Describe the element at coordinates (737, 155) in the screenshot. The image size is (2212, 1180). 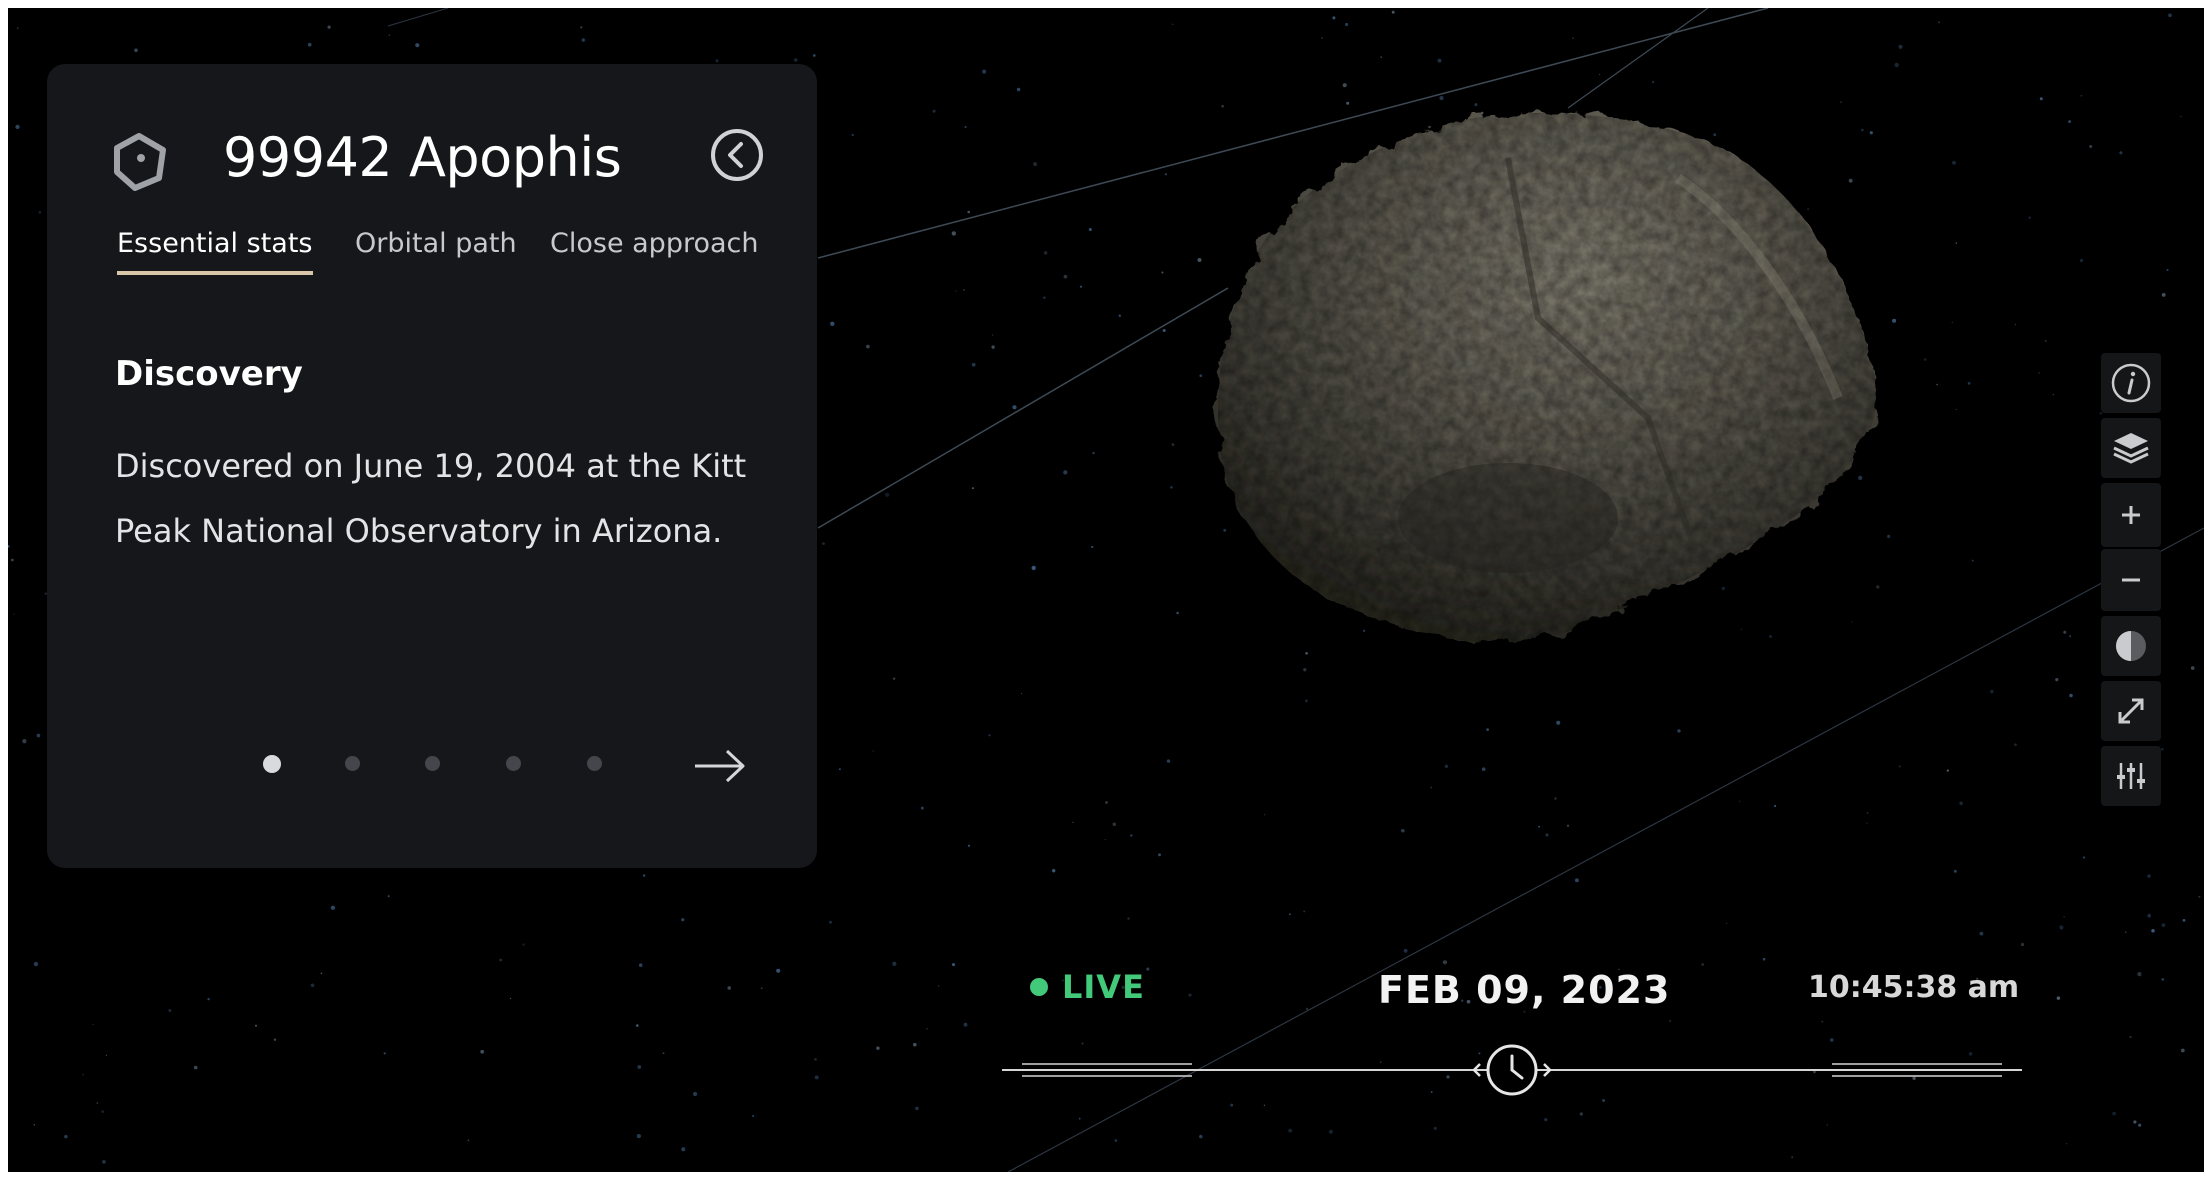
I see `chevron-left-circle-icon` at that location.